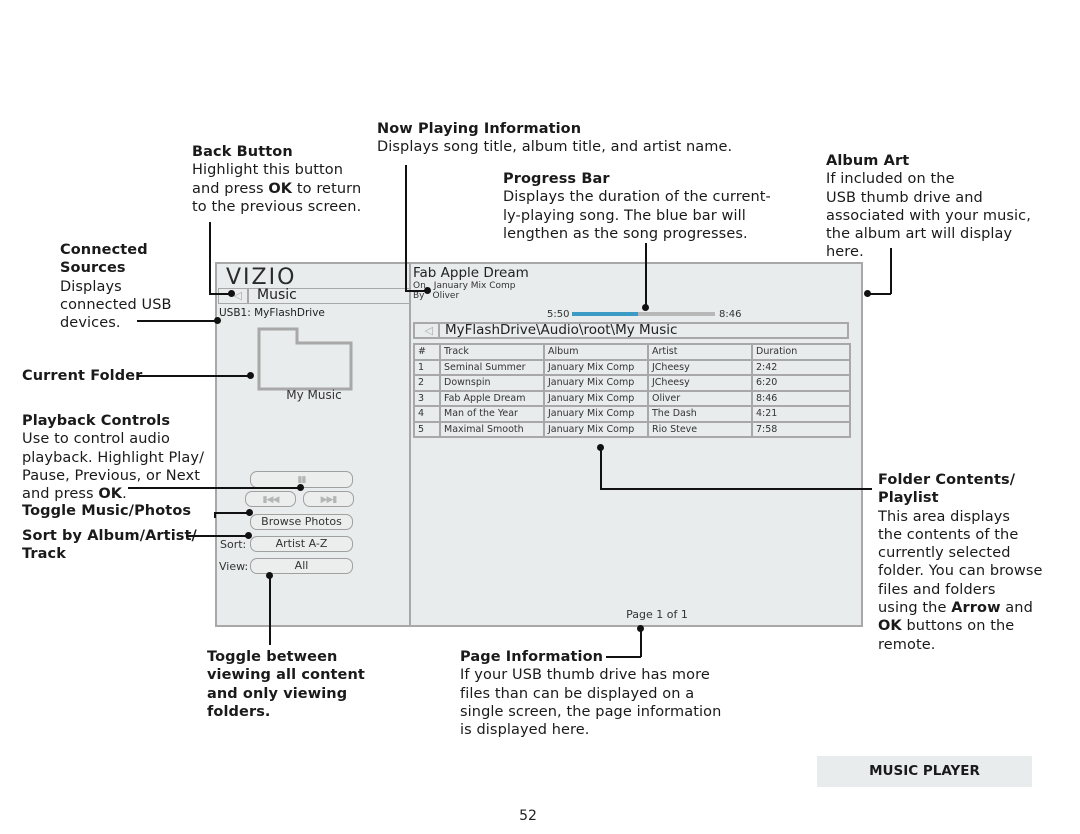  Describe the element at coordinates (605, 314) in the screenshot. I see `progress-fill` at that location.